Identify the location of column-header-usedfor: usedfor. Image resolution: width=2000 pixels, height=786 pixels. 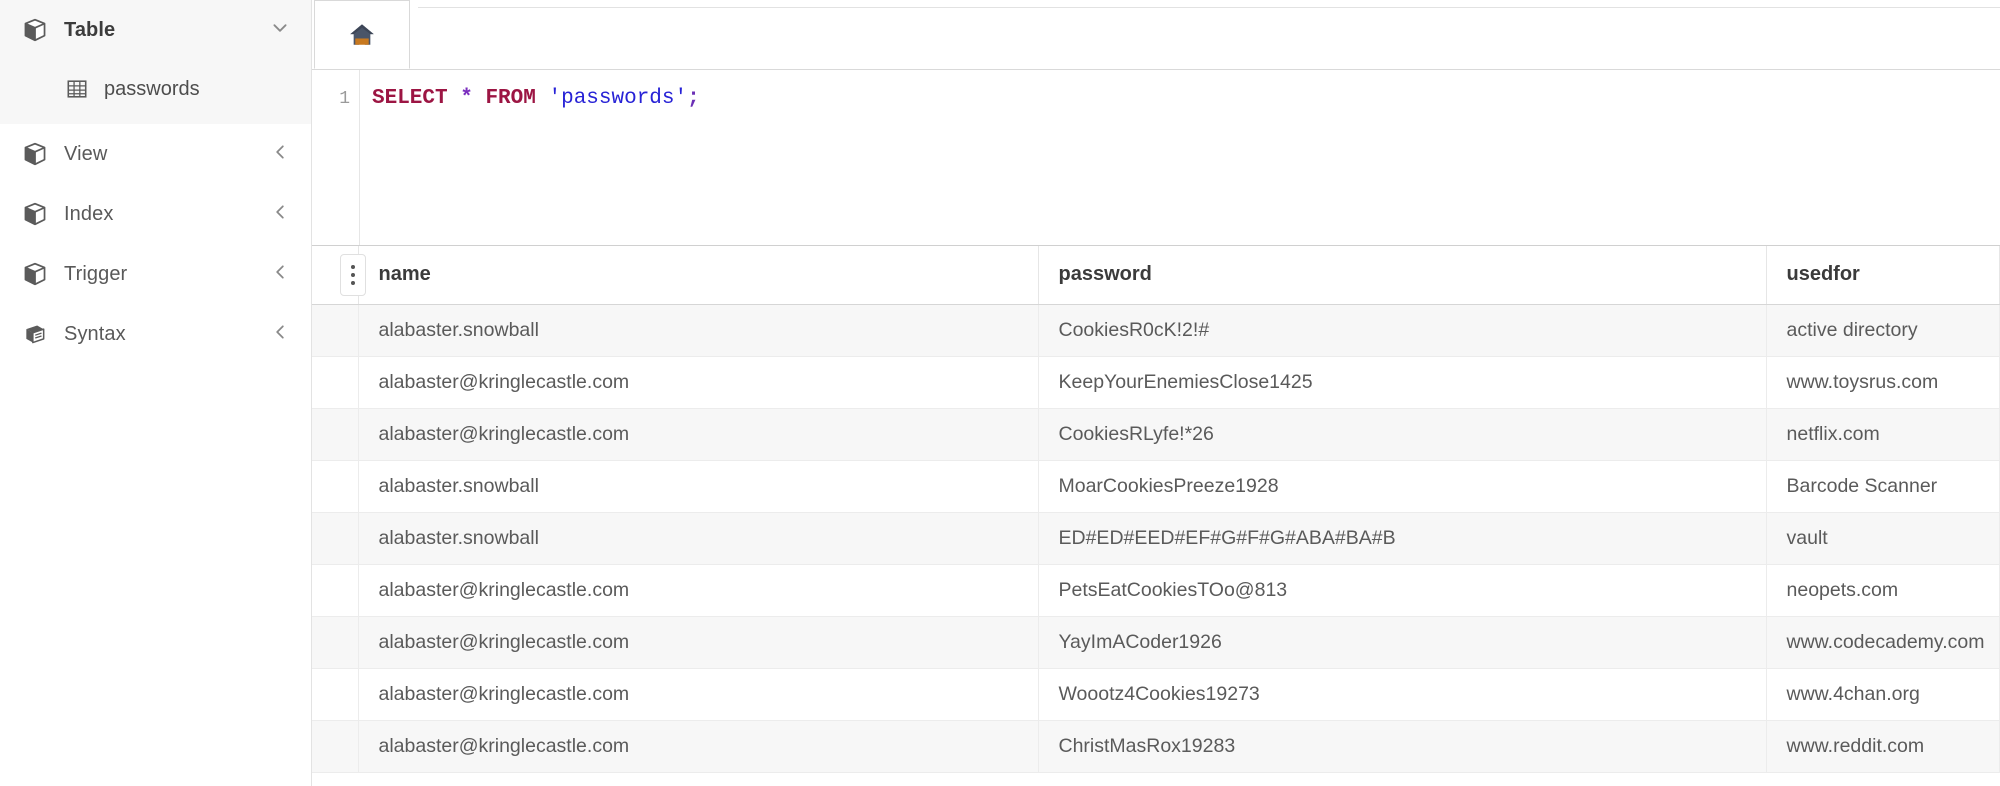
(1883, 275).